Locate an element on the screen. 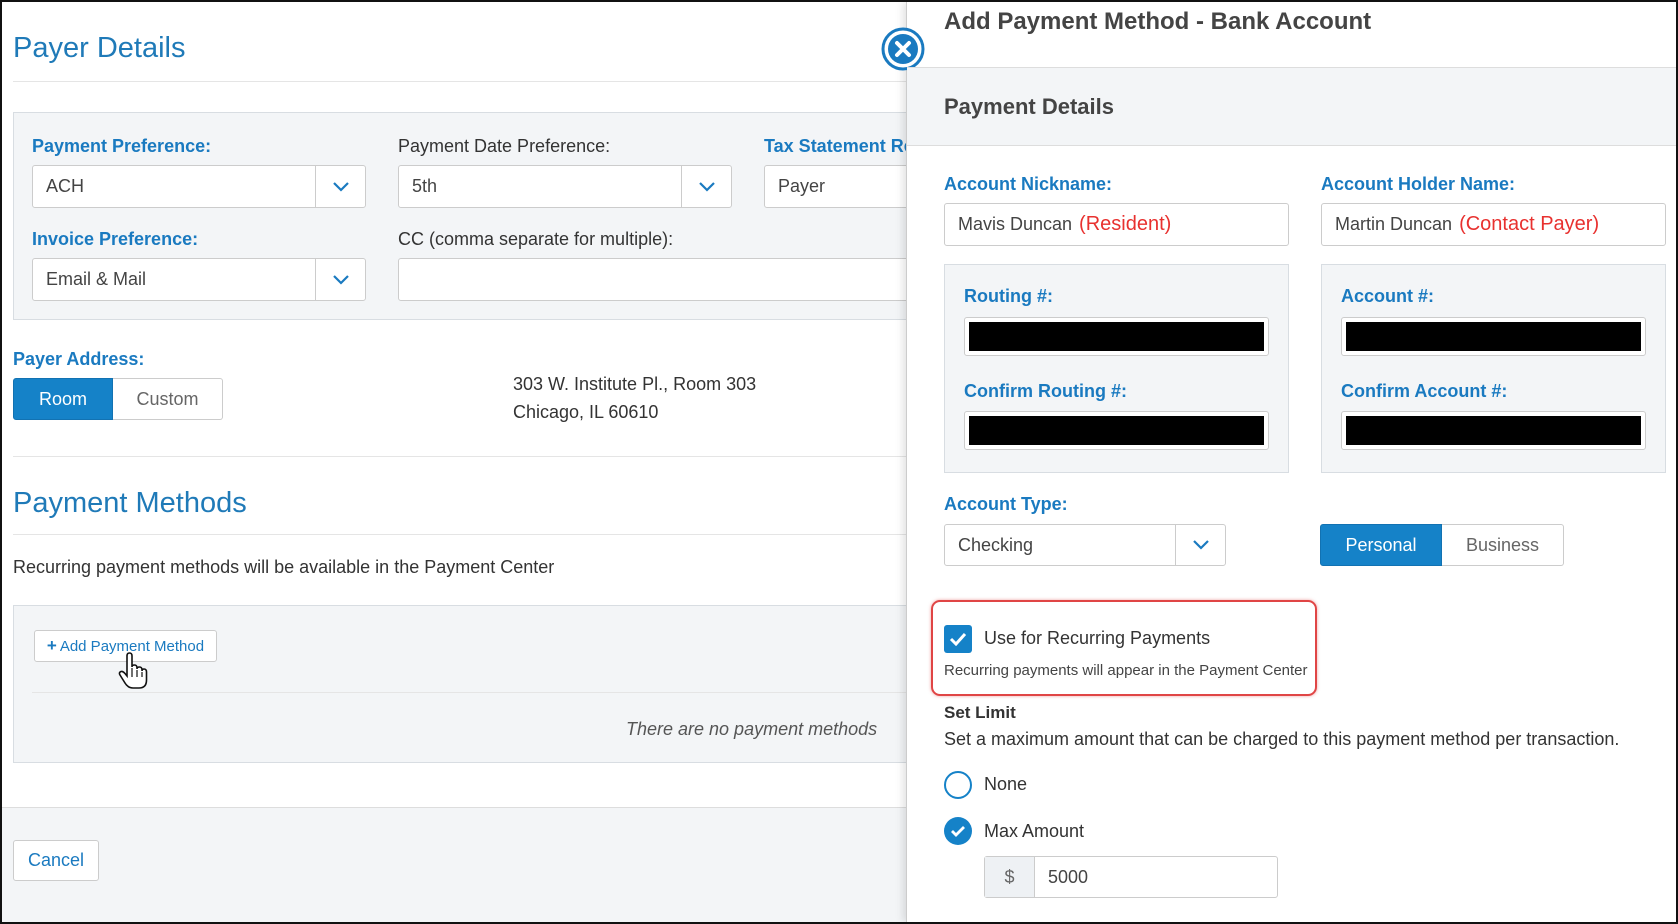 This screenshot has height=924, width=1678. max-amount-label: Max Amount is located at coordinates (1034, 831).